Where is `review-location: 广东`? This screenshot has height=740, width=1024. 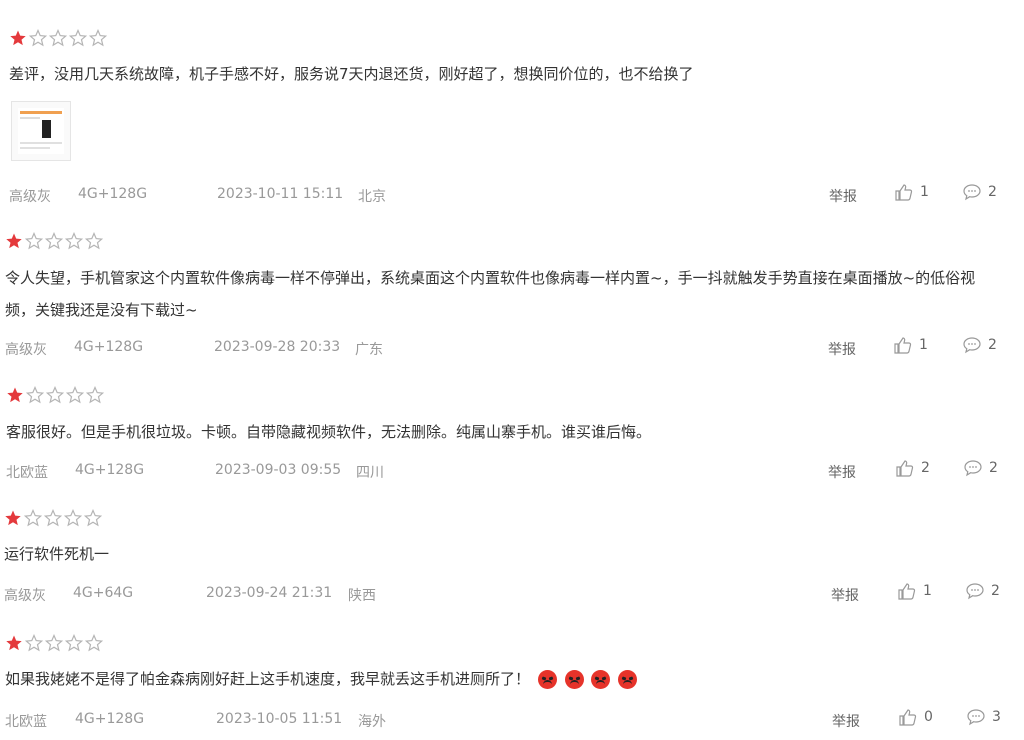
review-location: 广东 is located at coordinates (369, 350).